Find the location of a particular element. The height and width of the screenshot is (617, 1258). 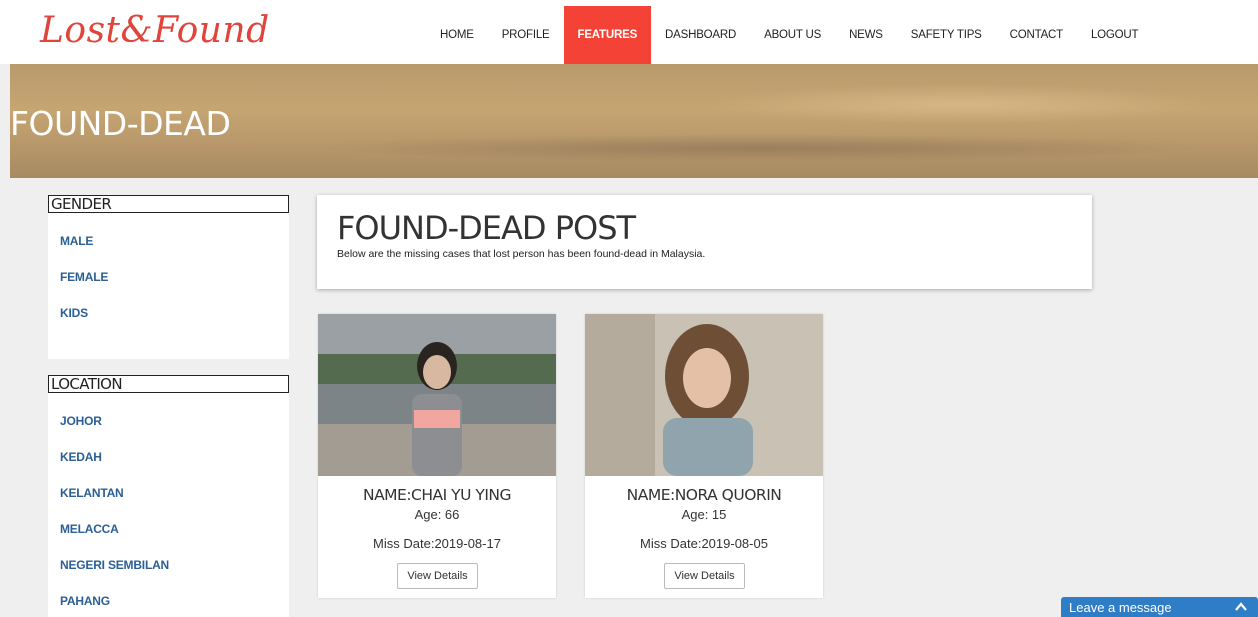

location-filter-title: LOCATION is located at coordinates (168, 384).